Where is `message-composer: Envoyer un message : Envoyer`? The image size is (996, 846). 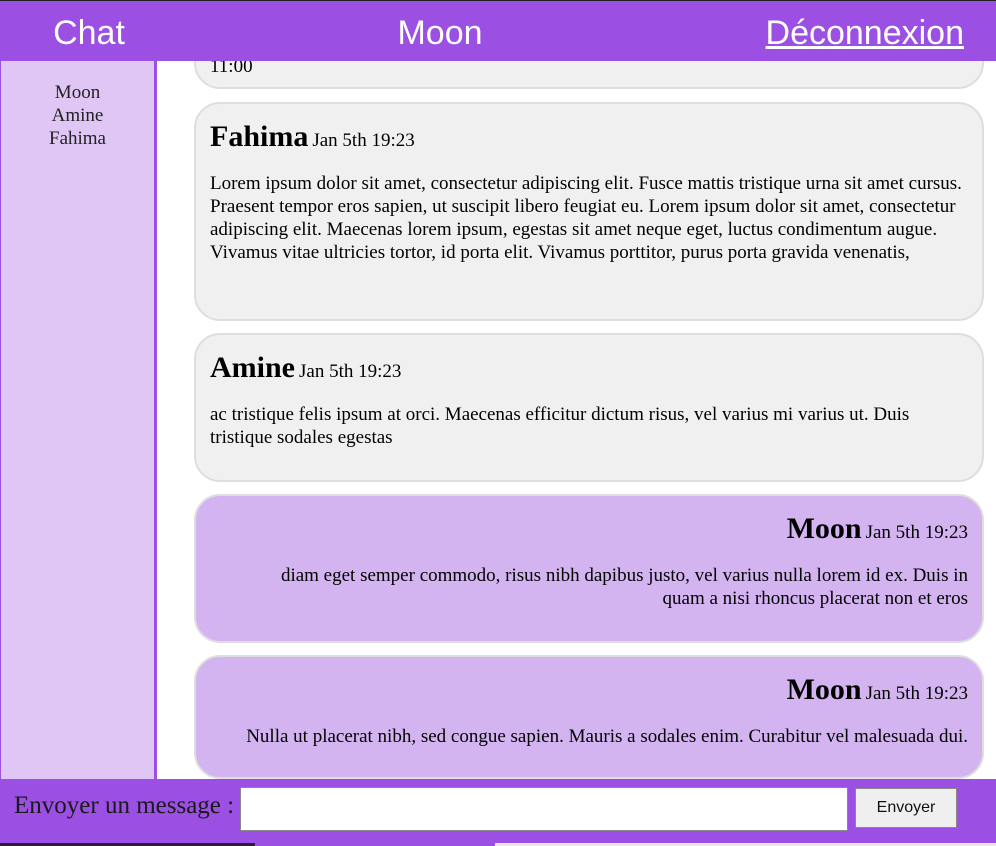 message-composer: Envoyer un message : Envoyer is located at coordinates (498, 812).